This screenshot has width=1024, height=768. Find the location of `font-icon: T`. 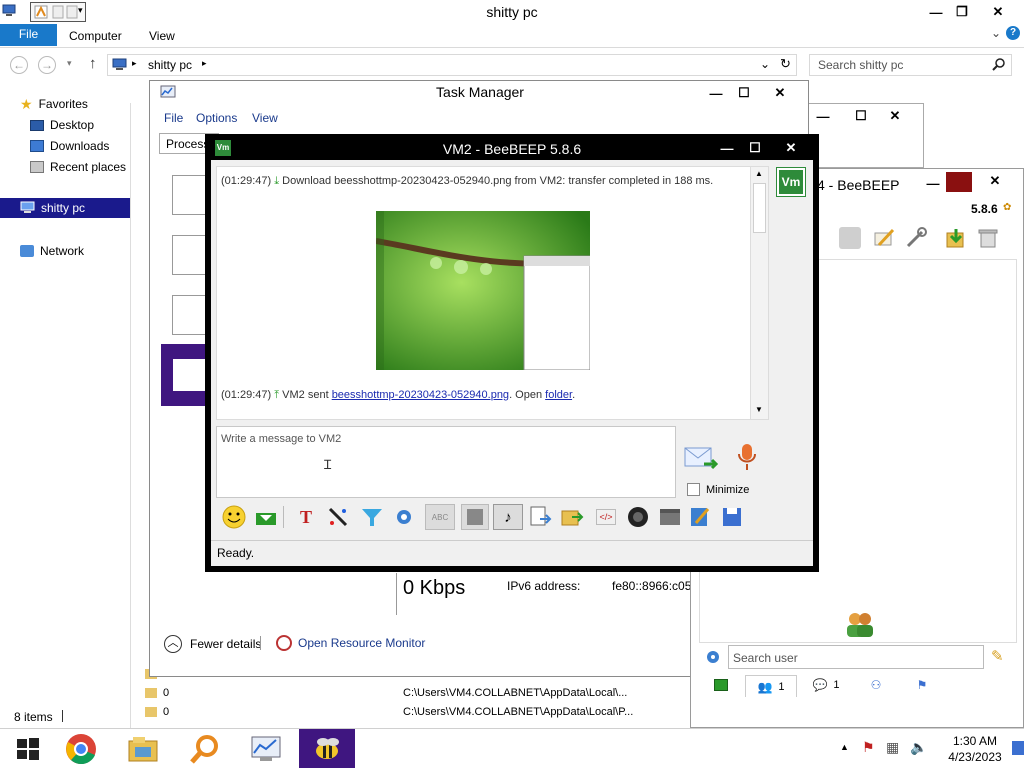

font-icon: T is located at coordinates (306, 517).